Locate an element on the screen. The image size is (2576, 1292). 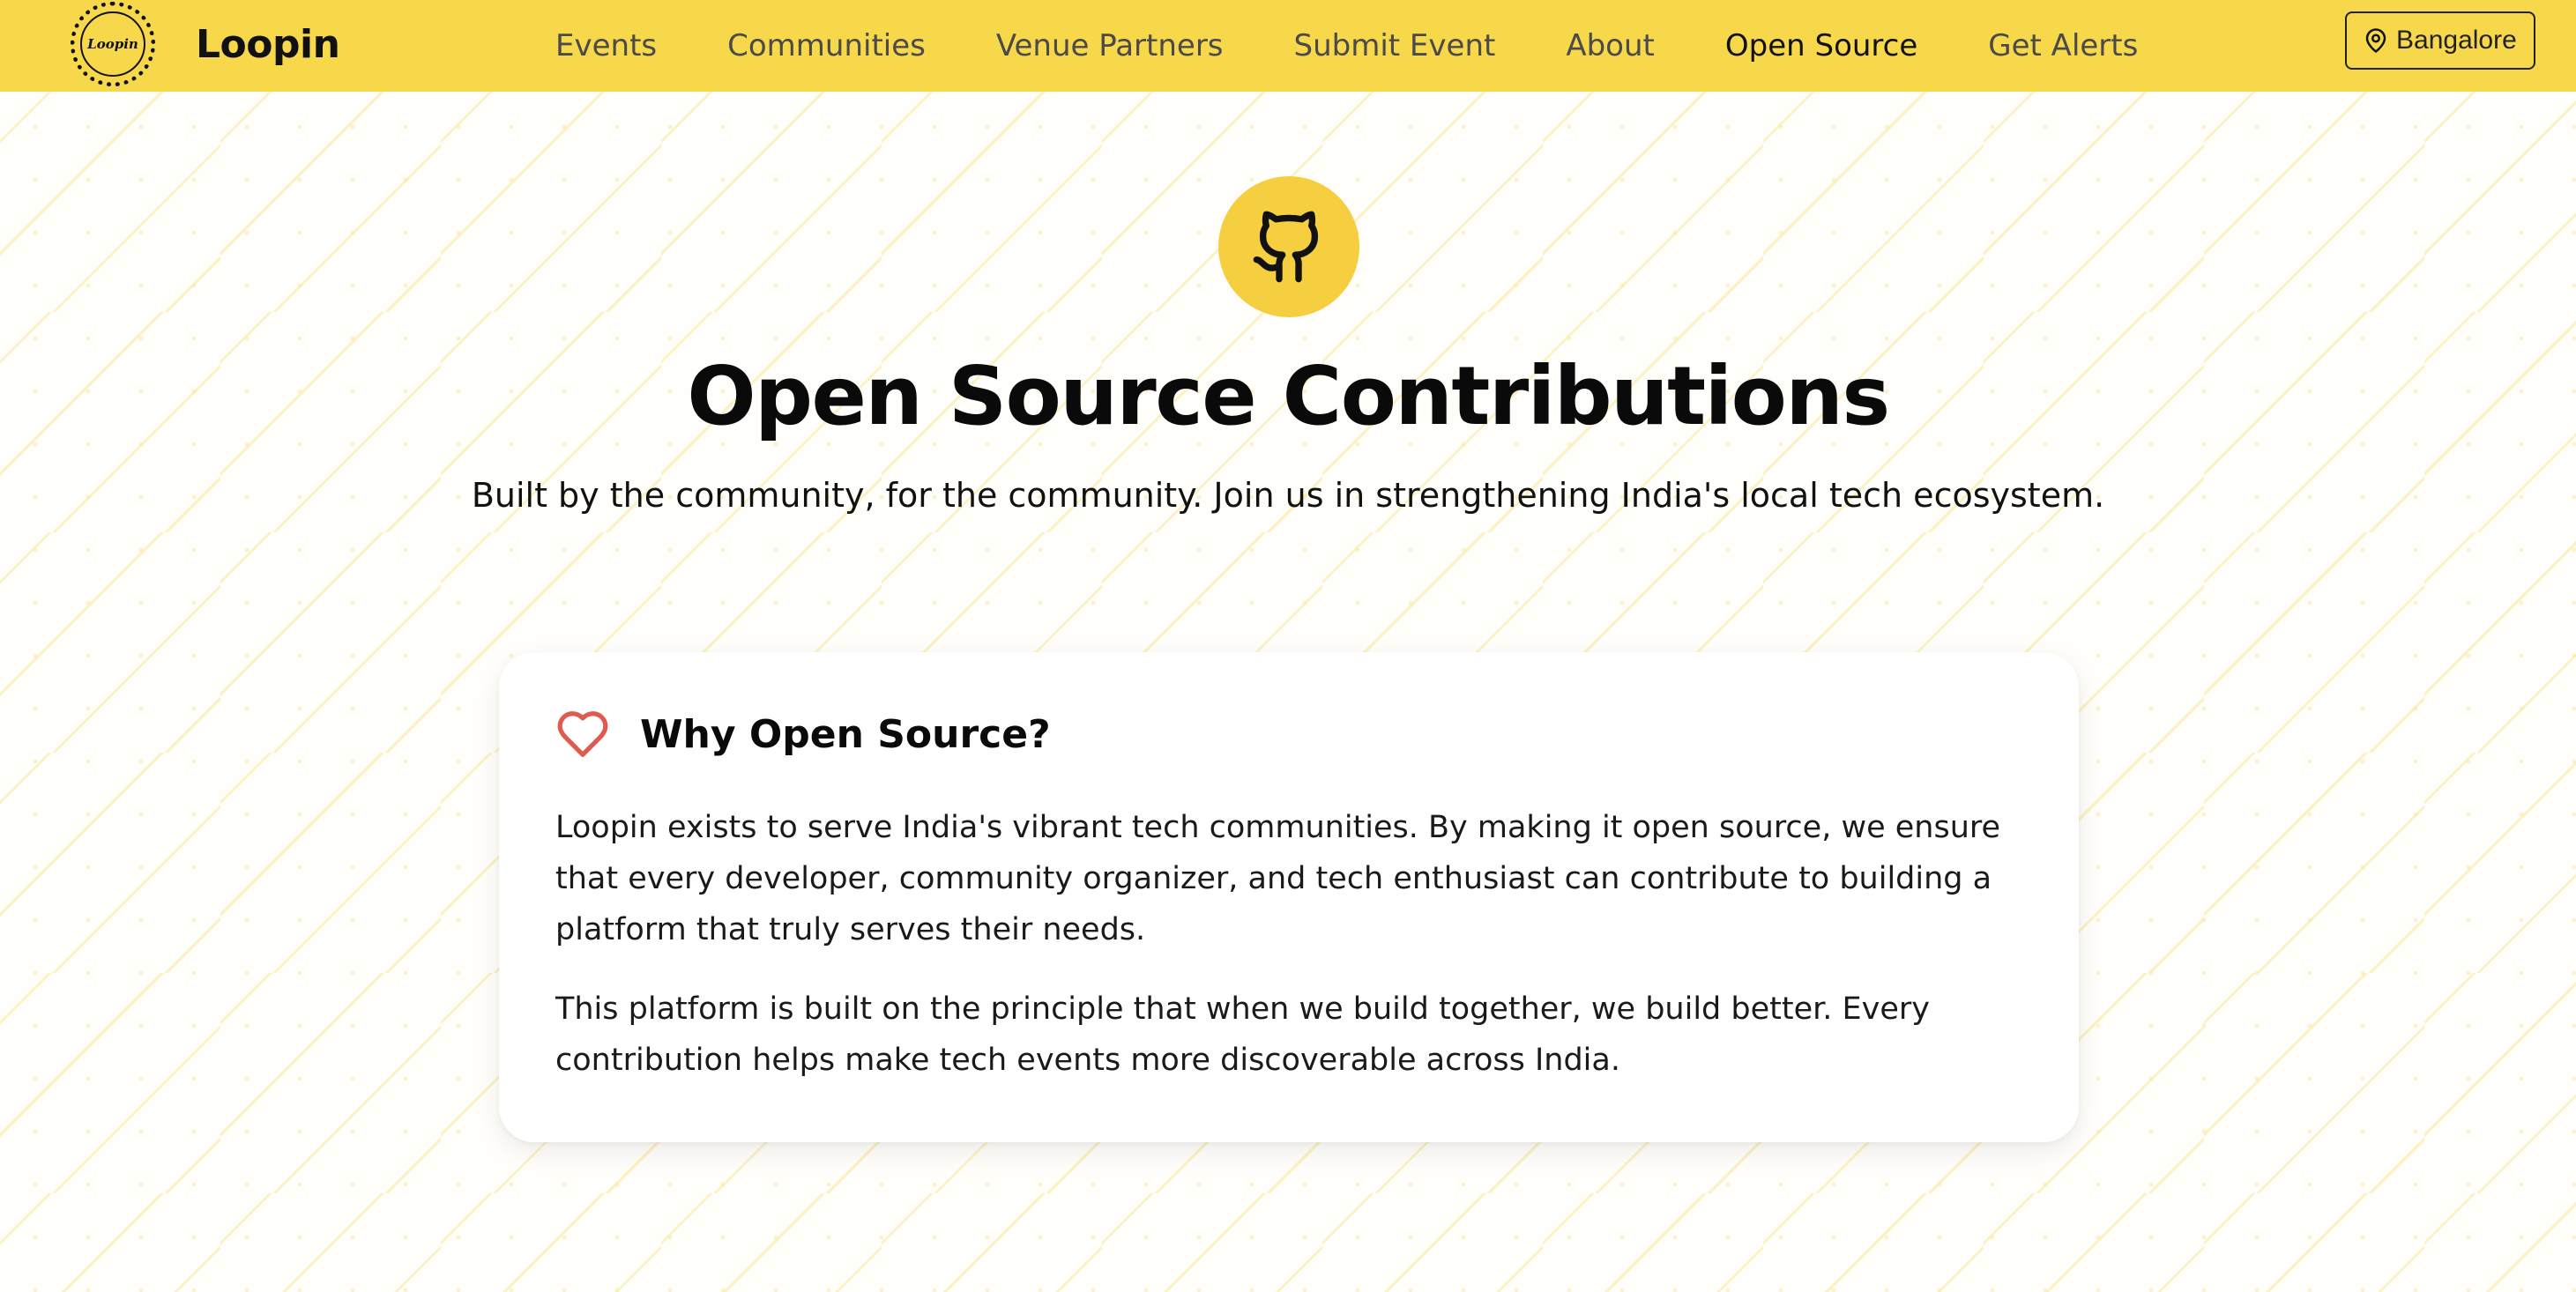
nav-item-about: About is located at coordinates (1611, 45).